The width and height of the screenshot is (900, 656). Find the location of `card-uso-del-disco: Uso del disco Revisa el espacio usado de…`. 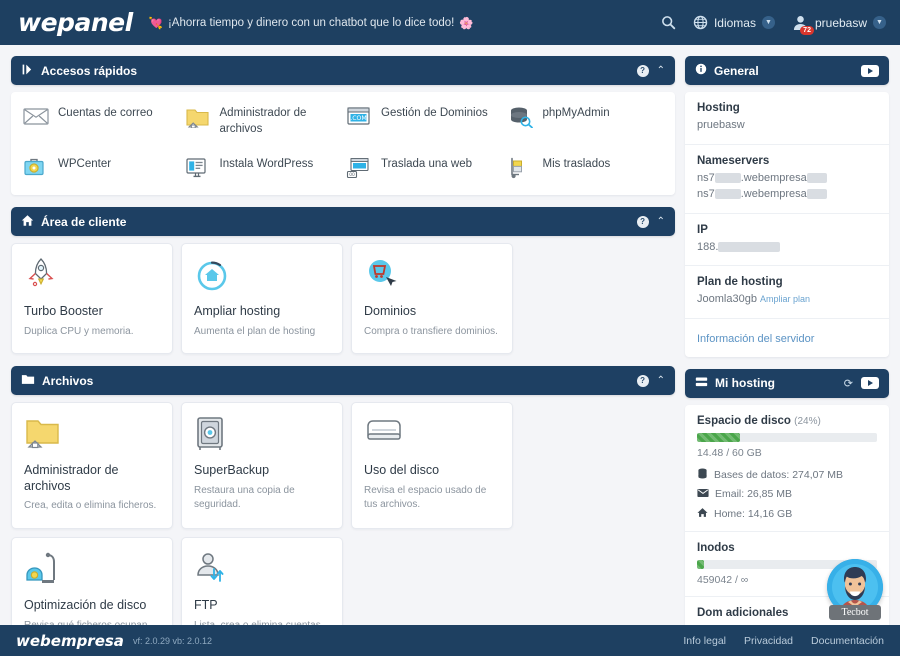

card-uso-del-disco: Uso del disco Revisa el espacio usado de… is located at coordinates (432, 465).